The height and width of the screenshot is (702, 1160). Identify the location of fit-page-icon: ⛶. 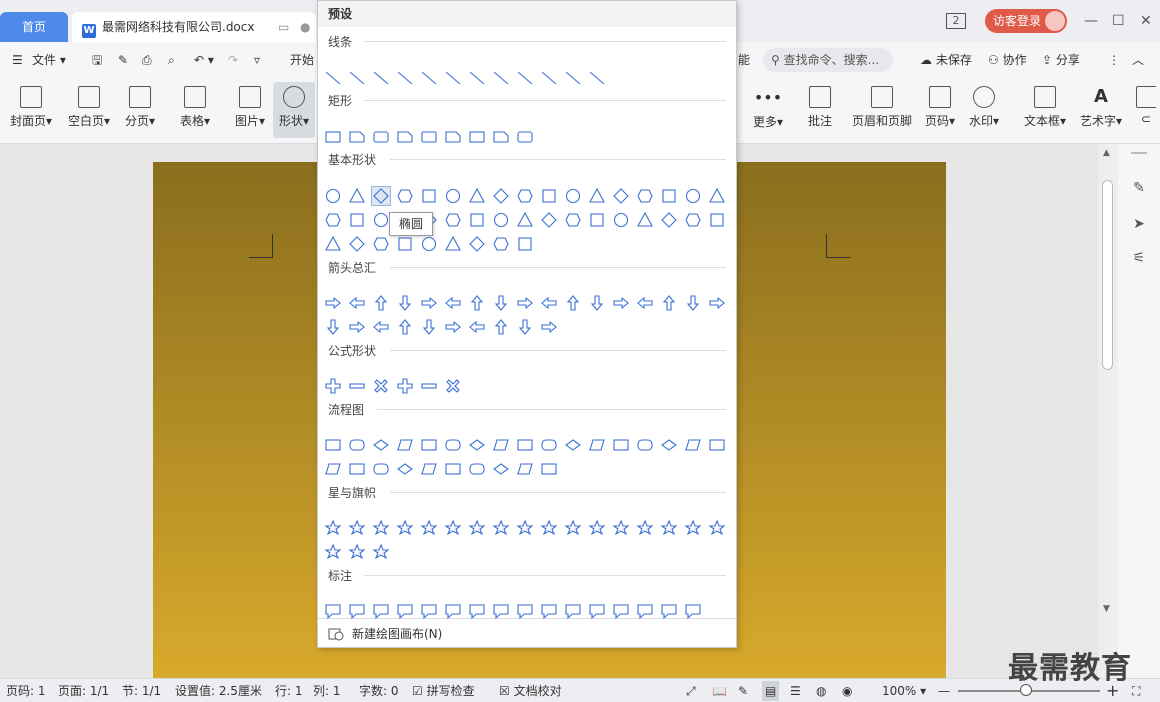
(1136, 691).